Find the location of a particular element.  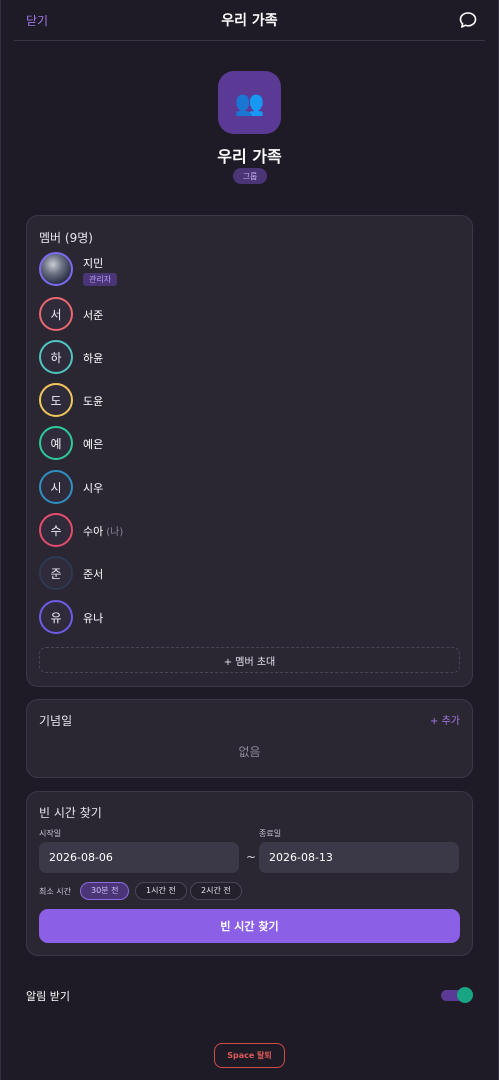

min-time-chip-2h: 2시간 전 is located at coordinates (216, 891).